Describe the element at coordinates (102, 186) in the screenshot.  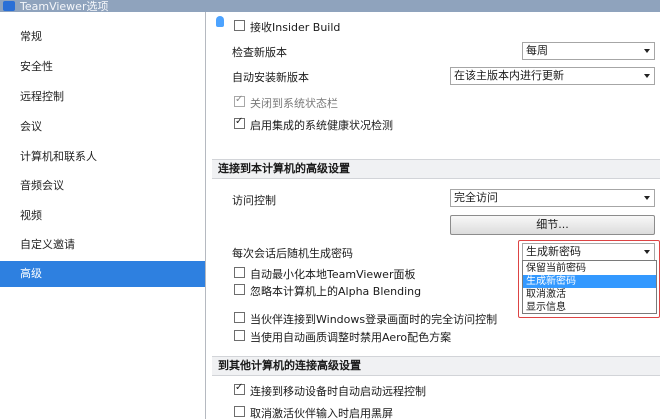
I see `sidebar-item-audio-conference: 音频会议` at that location.